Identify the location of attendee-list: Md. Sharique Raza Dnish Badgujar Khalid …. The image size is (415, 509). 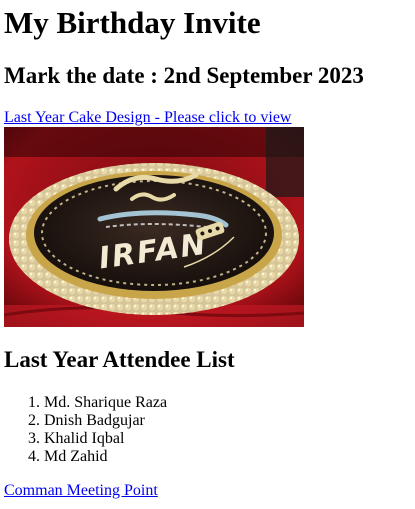
(85, 430).